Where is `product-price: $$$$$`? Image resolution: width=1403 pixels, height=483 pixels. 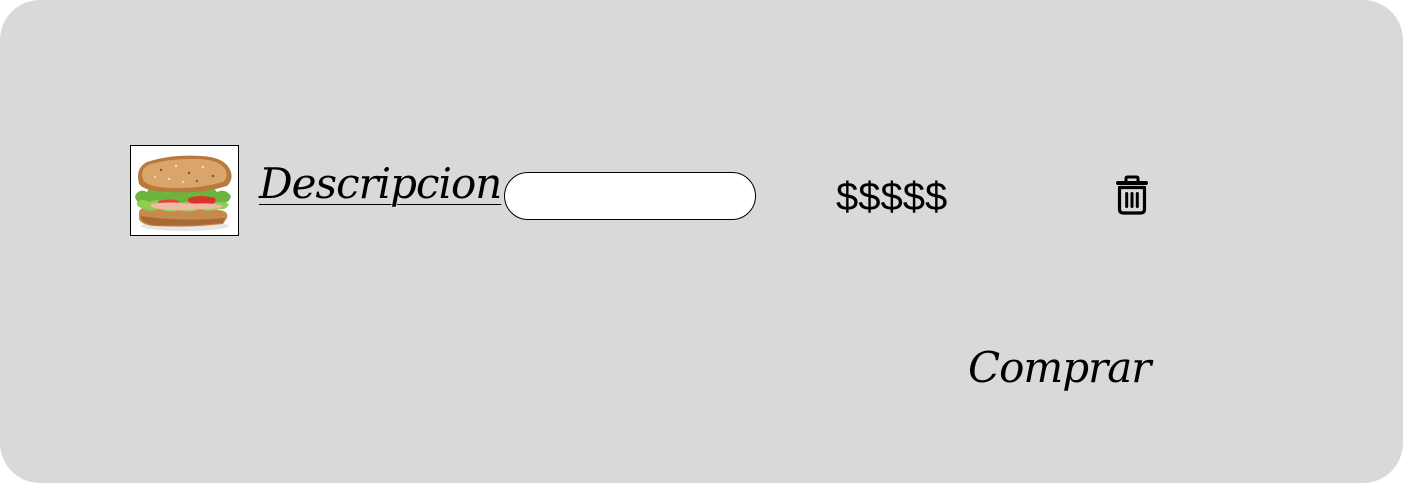 product-price: $$$$$ is located at coordinates (892, 197).